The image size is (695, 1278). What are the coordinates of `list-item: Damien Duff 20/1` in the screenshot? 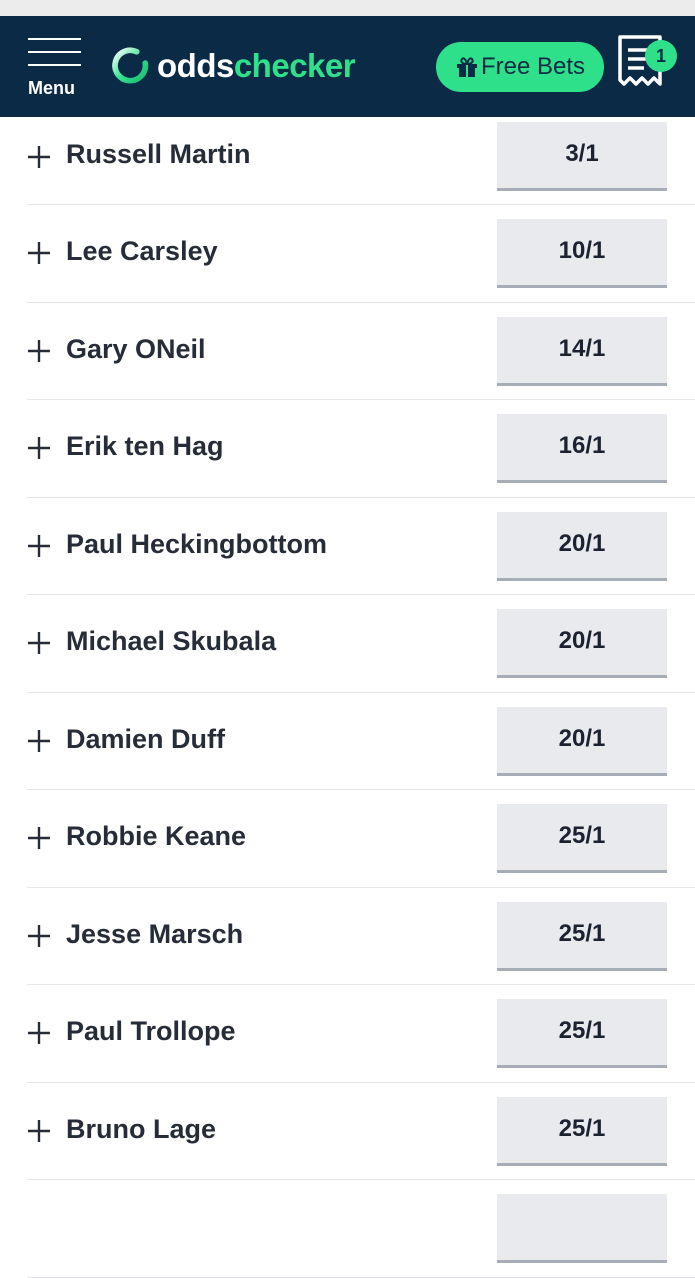 It's located at (361, 742).